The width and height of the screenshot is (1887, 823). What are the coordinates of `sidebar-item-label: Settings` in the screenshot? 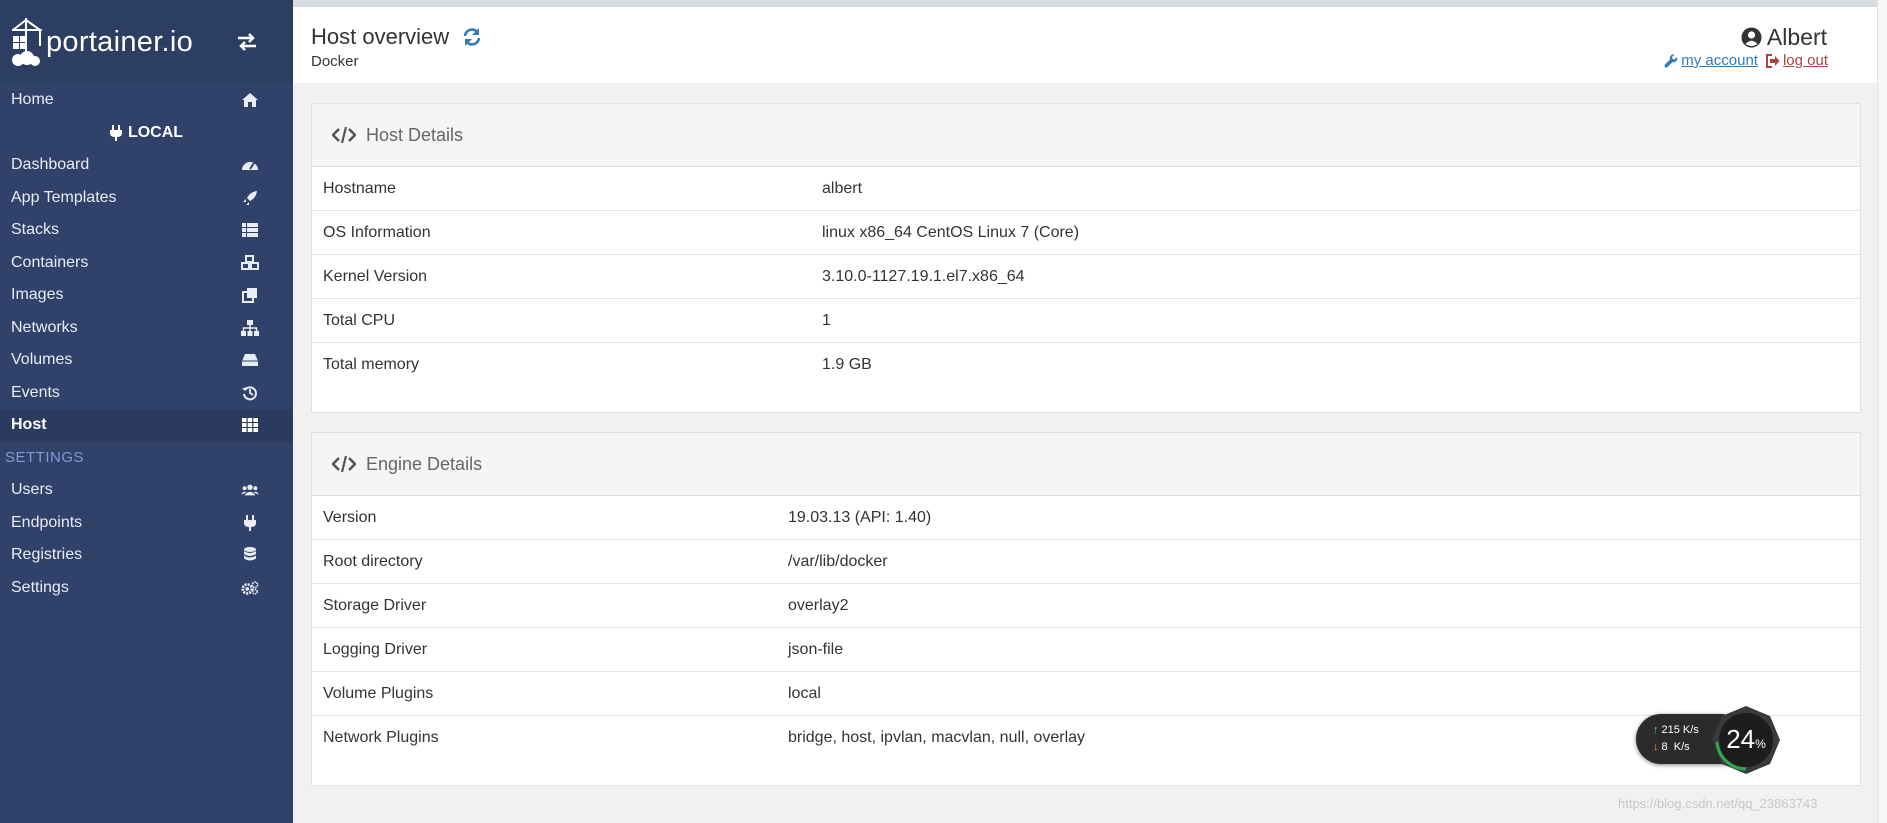 It's located at (40, 587).